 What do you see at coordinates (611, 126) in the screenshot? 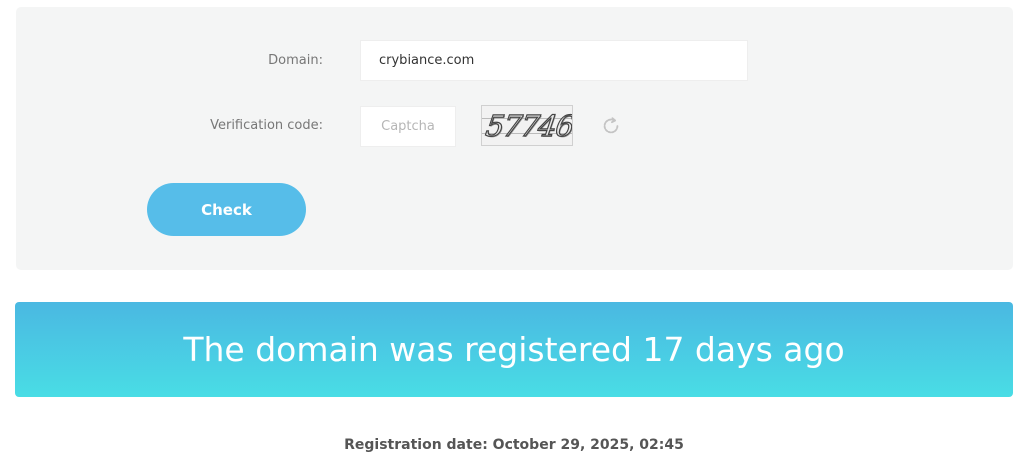
I see `refresh-icon` at bounding box center [611, 126].